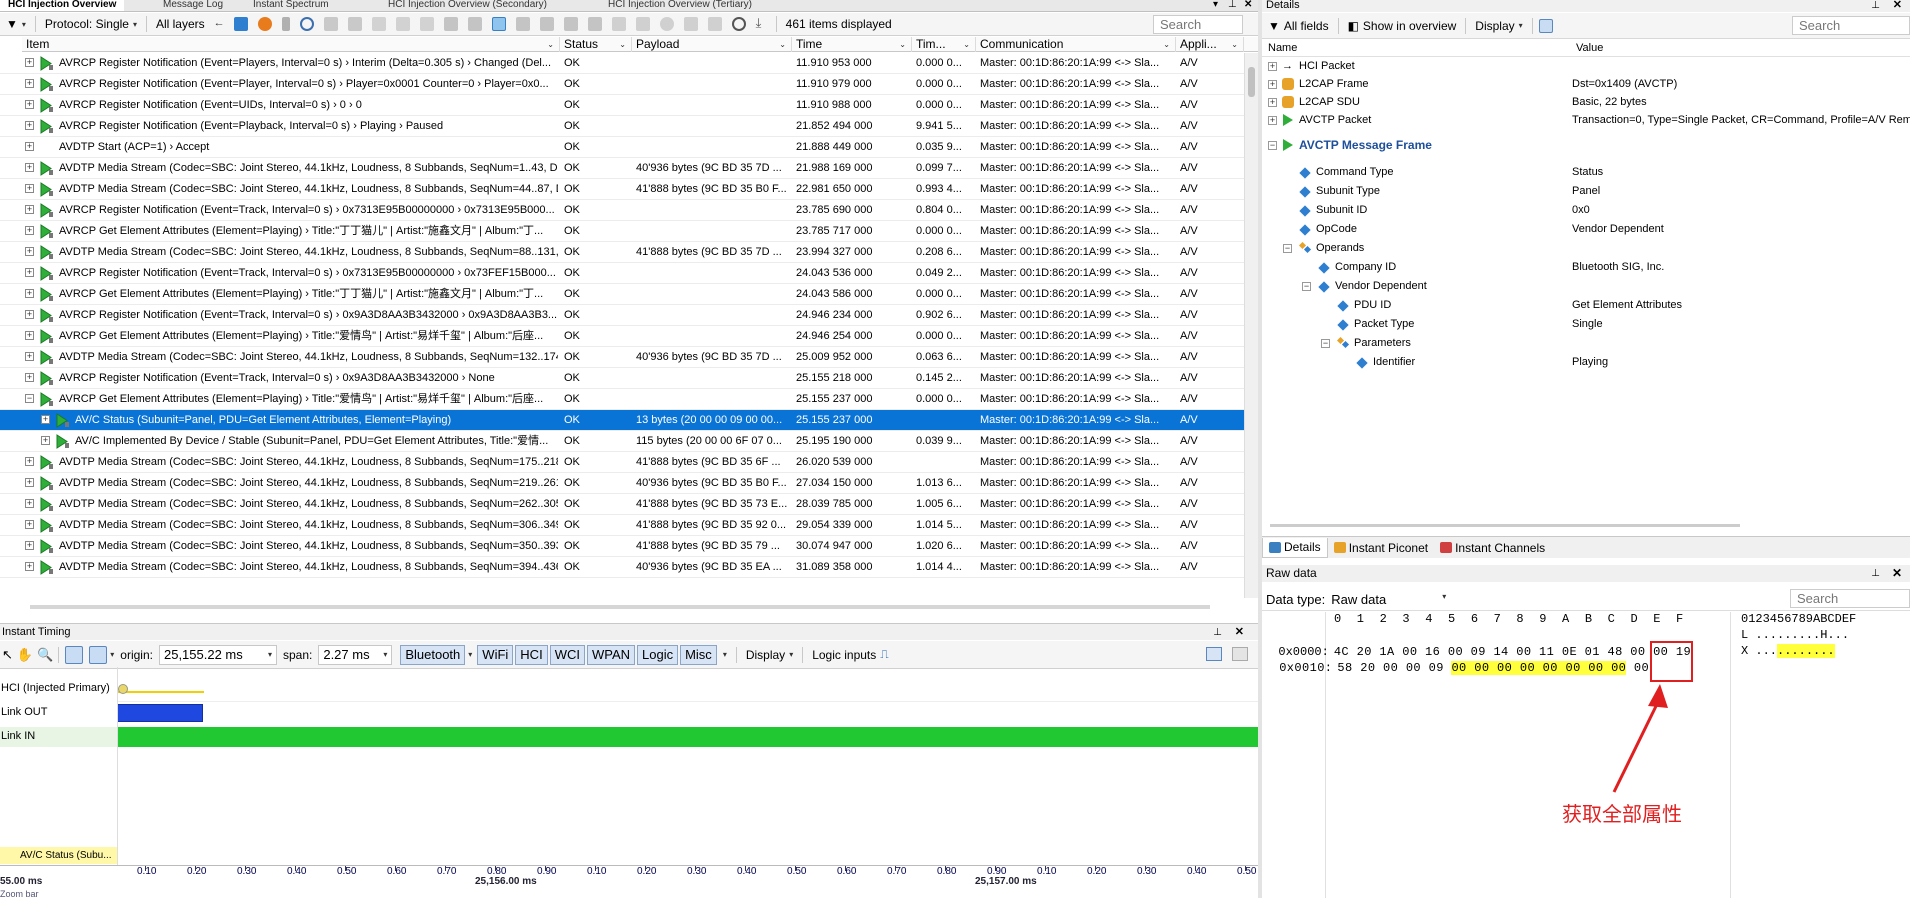 This screenshot has height=899, width=1910. Describe the element at coordinates (123, 689) in the screenshot. I see `hci-event-marker` at that location.